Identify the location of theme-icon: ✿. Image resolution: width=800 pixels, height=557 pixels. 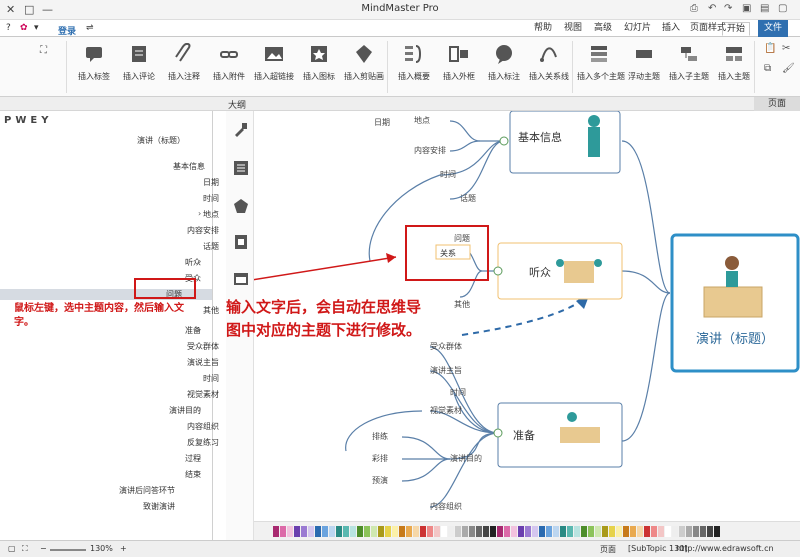
(24, 28).